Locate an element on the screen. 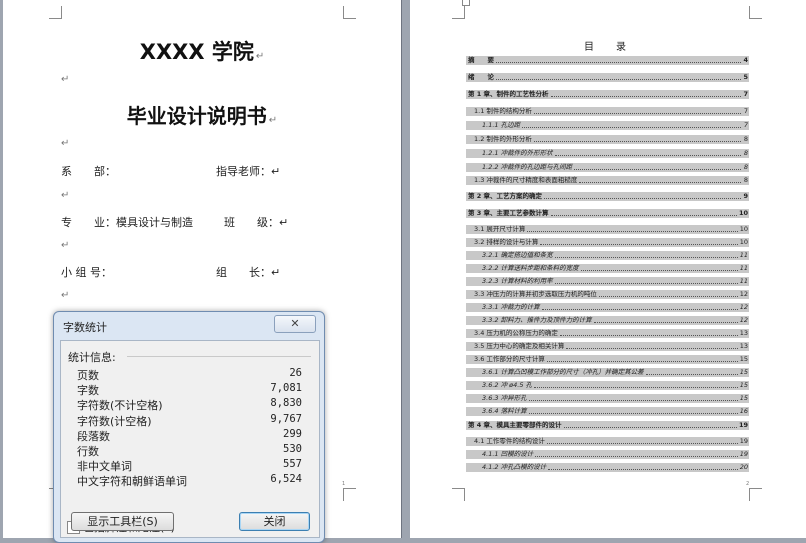  toc-entry: 3.6.4 落料计算 16 is located at coordinates (607, 411).